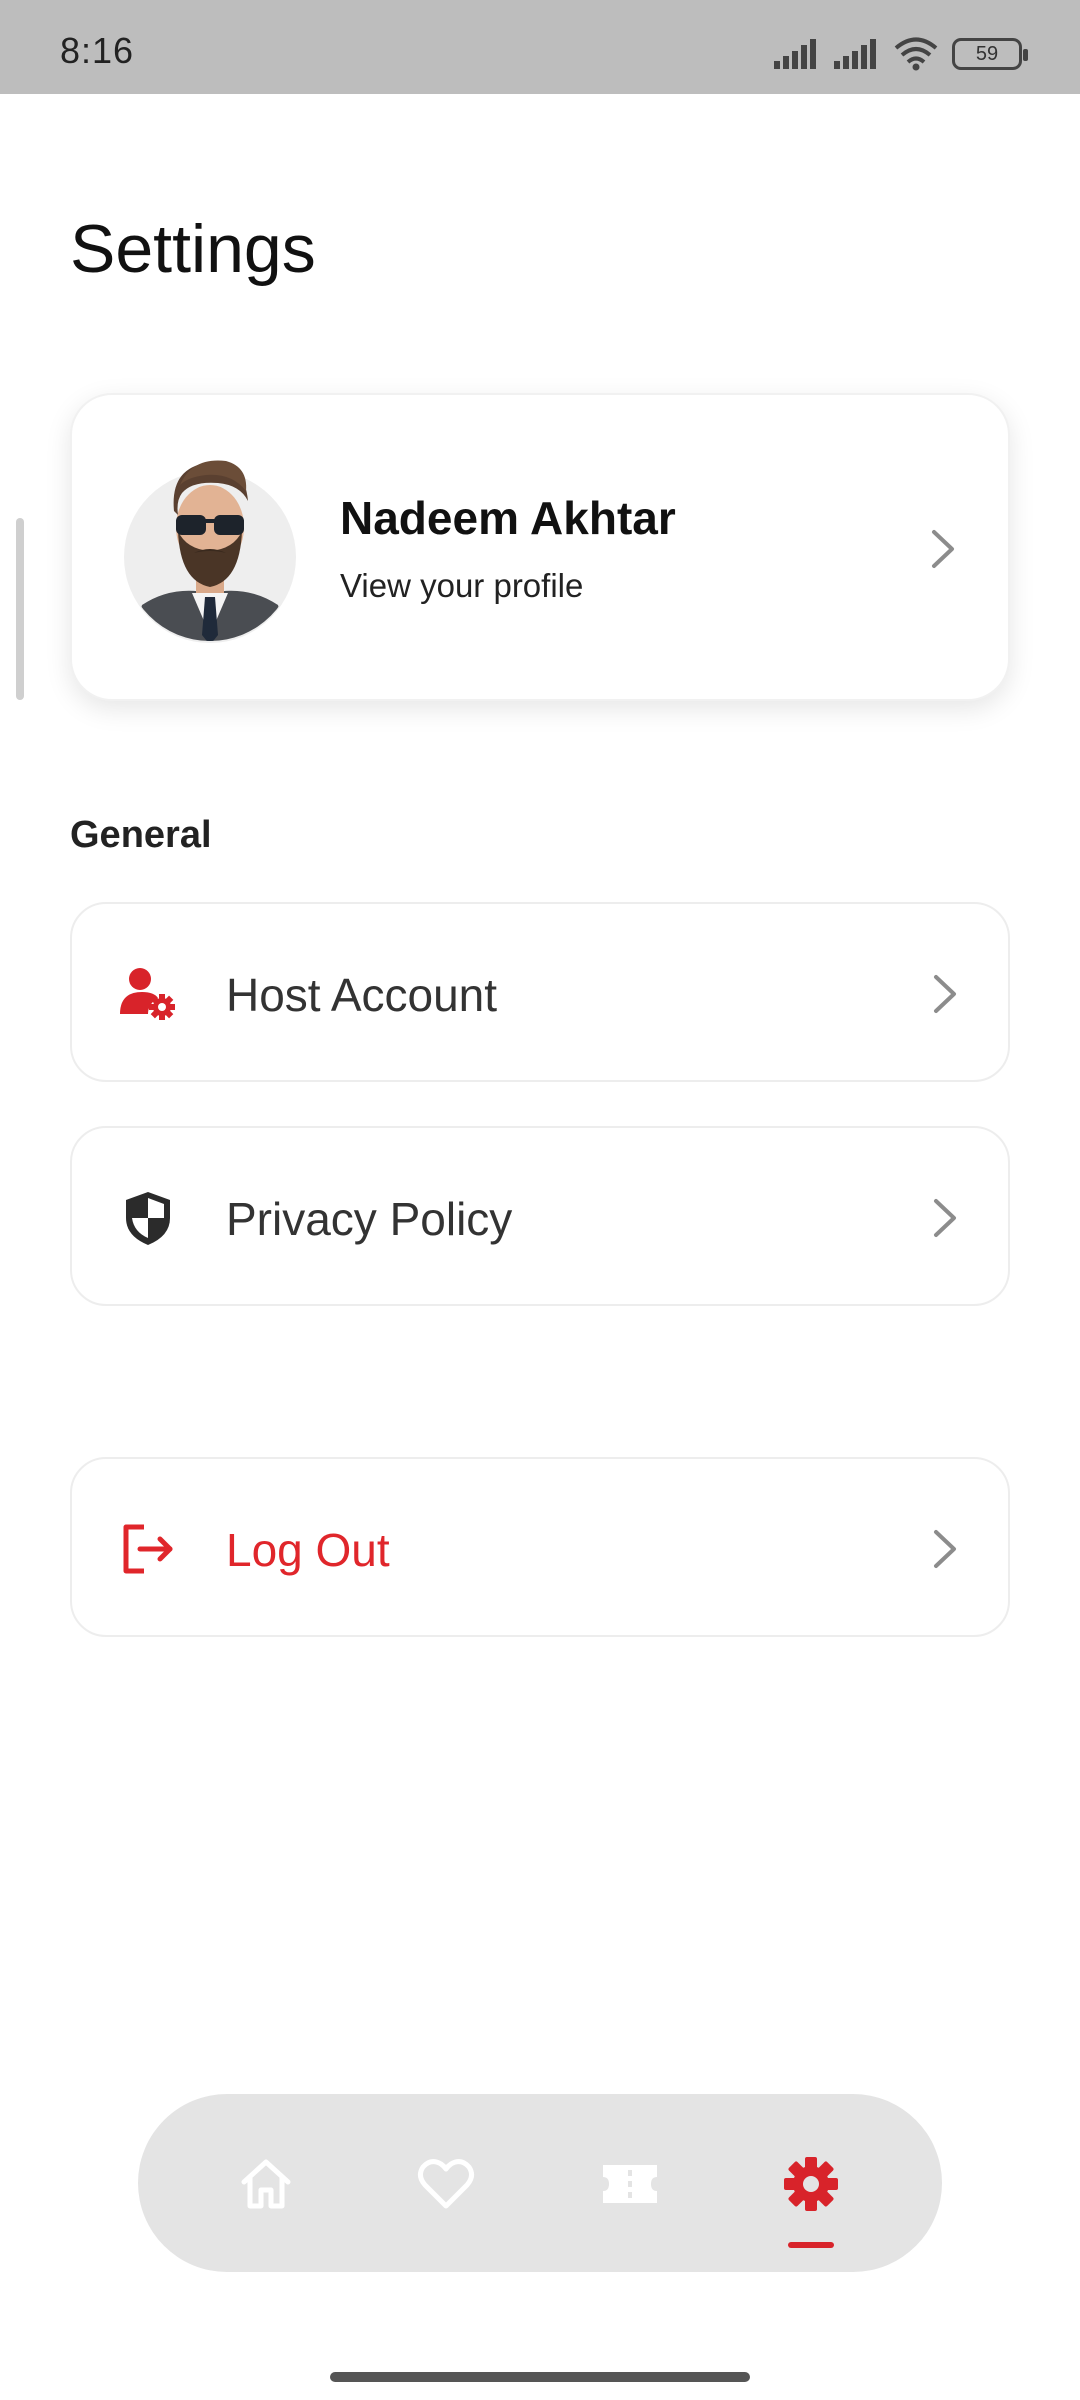 The image size is (1080, 2400). I want to click on shield-icon, so click(148, 1218).